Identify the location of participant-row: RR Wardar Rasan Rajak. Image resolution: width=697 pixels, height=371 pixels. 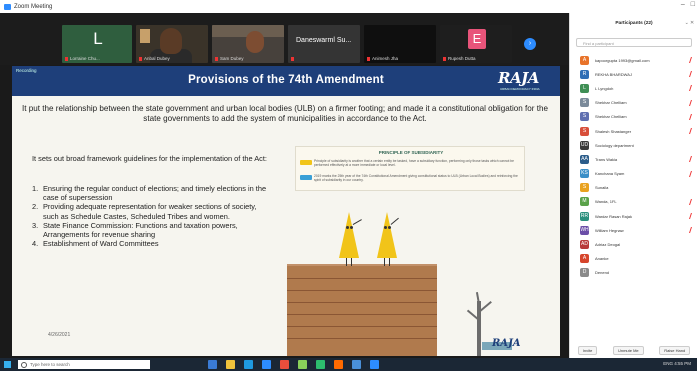
(633, 216).